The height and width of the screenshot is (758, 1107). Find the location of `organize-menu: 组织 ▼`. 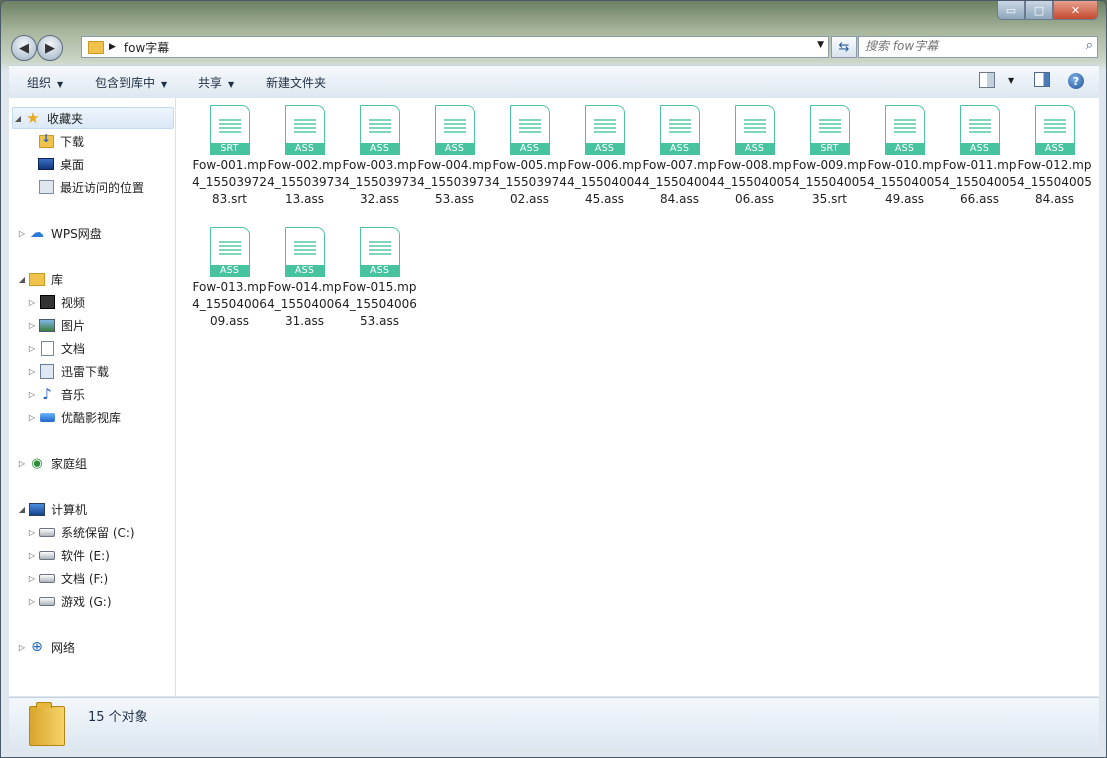

organize-menu: 组织 ▼ is located at coordinates (45, 82).